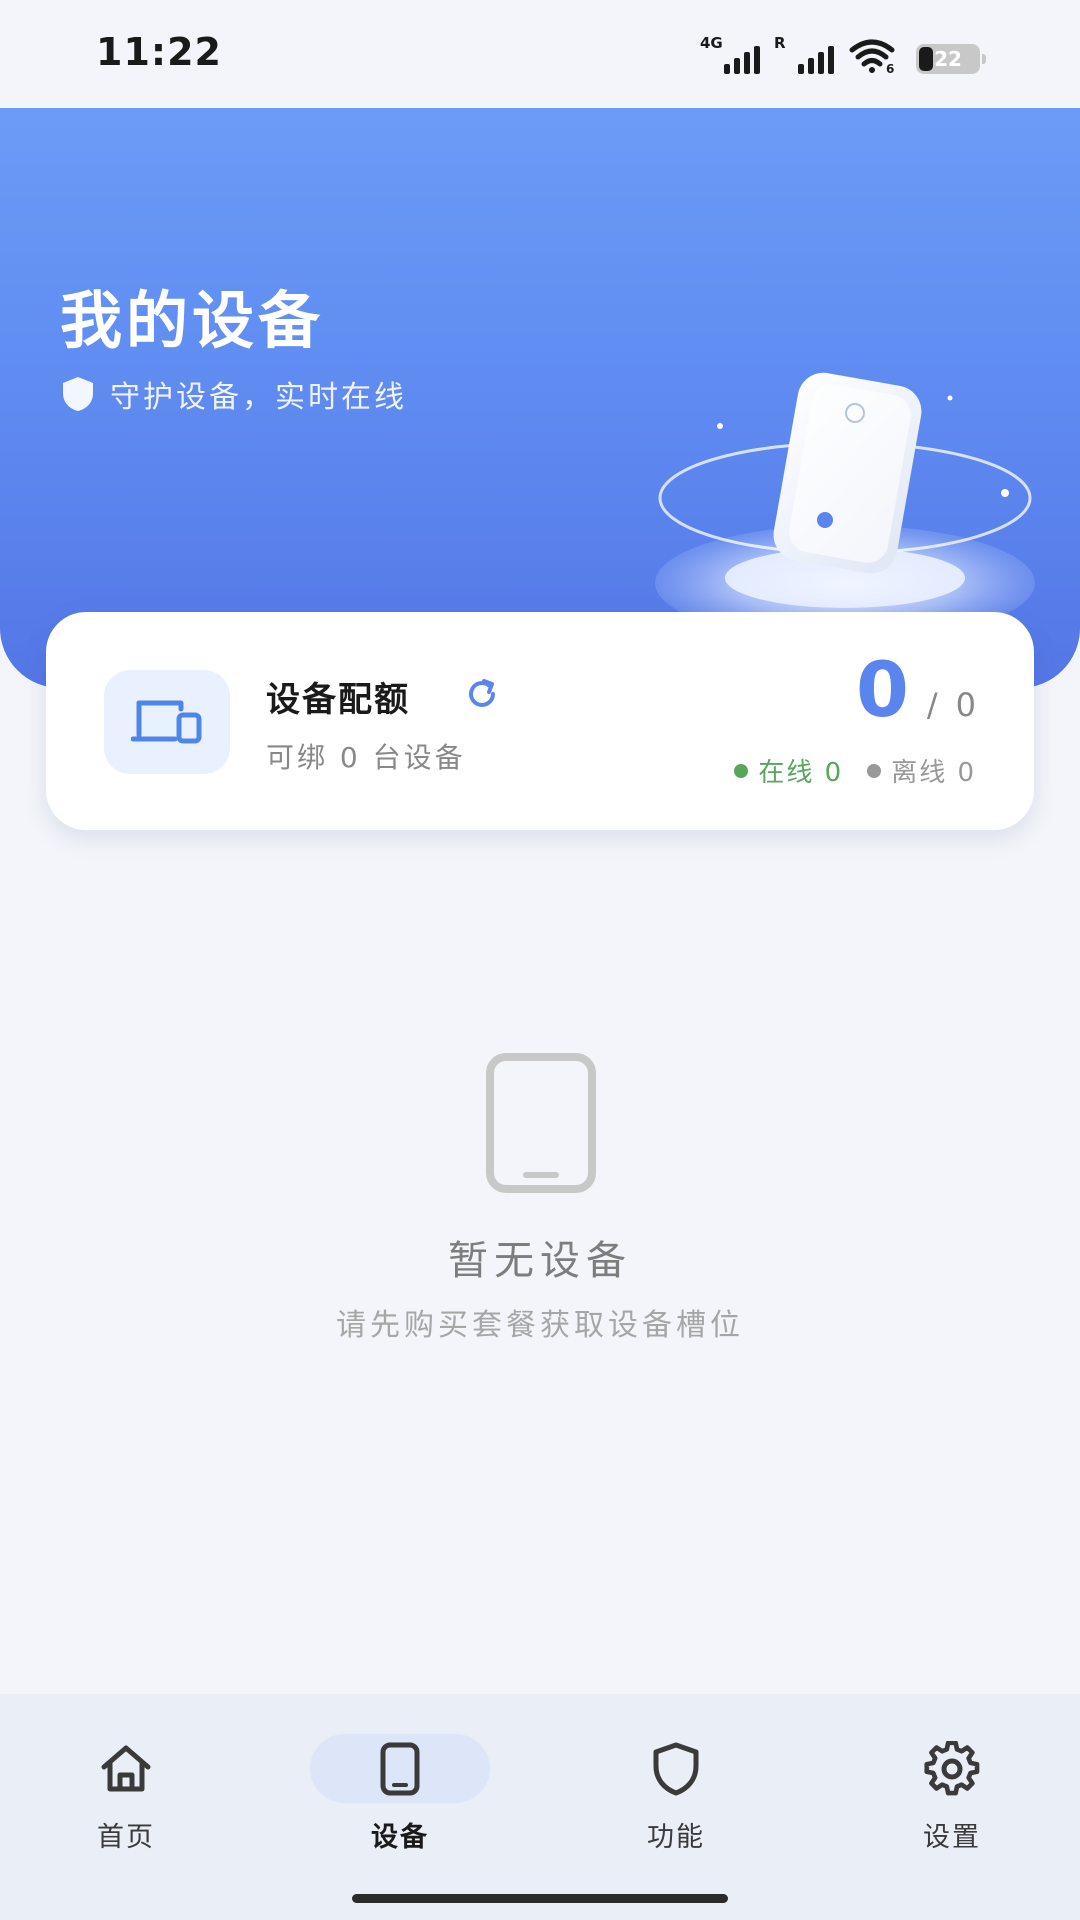  I want to click on signal-type-label: 4G, so click(711, 43).